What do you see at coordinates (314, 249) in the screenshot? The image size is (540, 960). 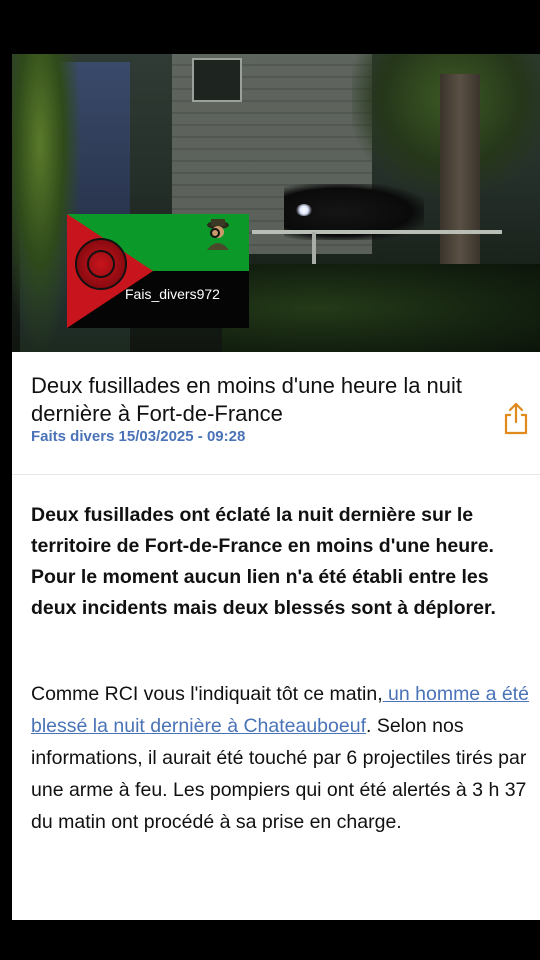 I see `photo-railing-post` at bounding box center [314, 249].